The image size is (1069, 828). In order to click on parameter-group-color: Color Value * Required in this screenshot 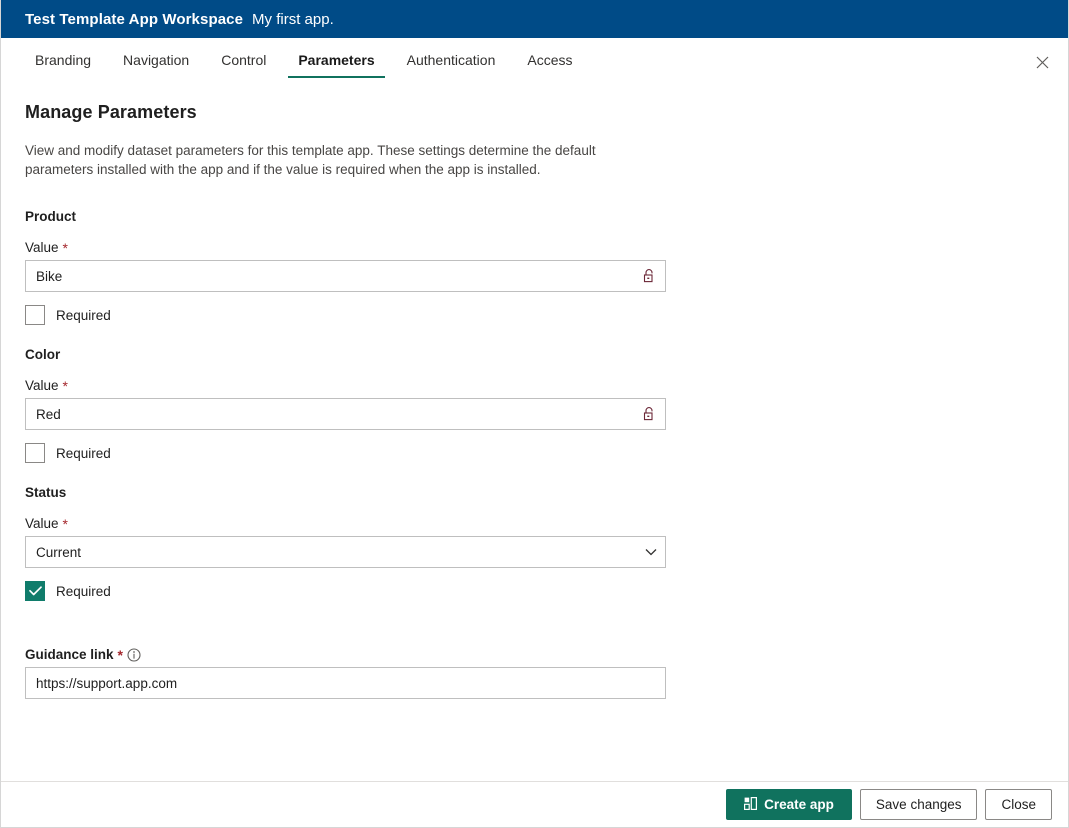, I will do `click(534, 405)`.